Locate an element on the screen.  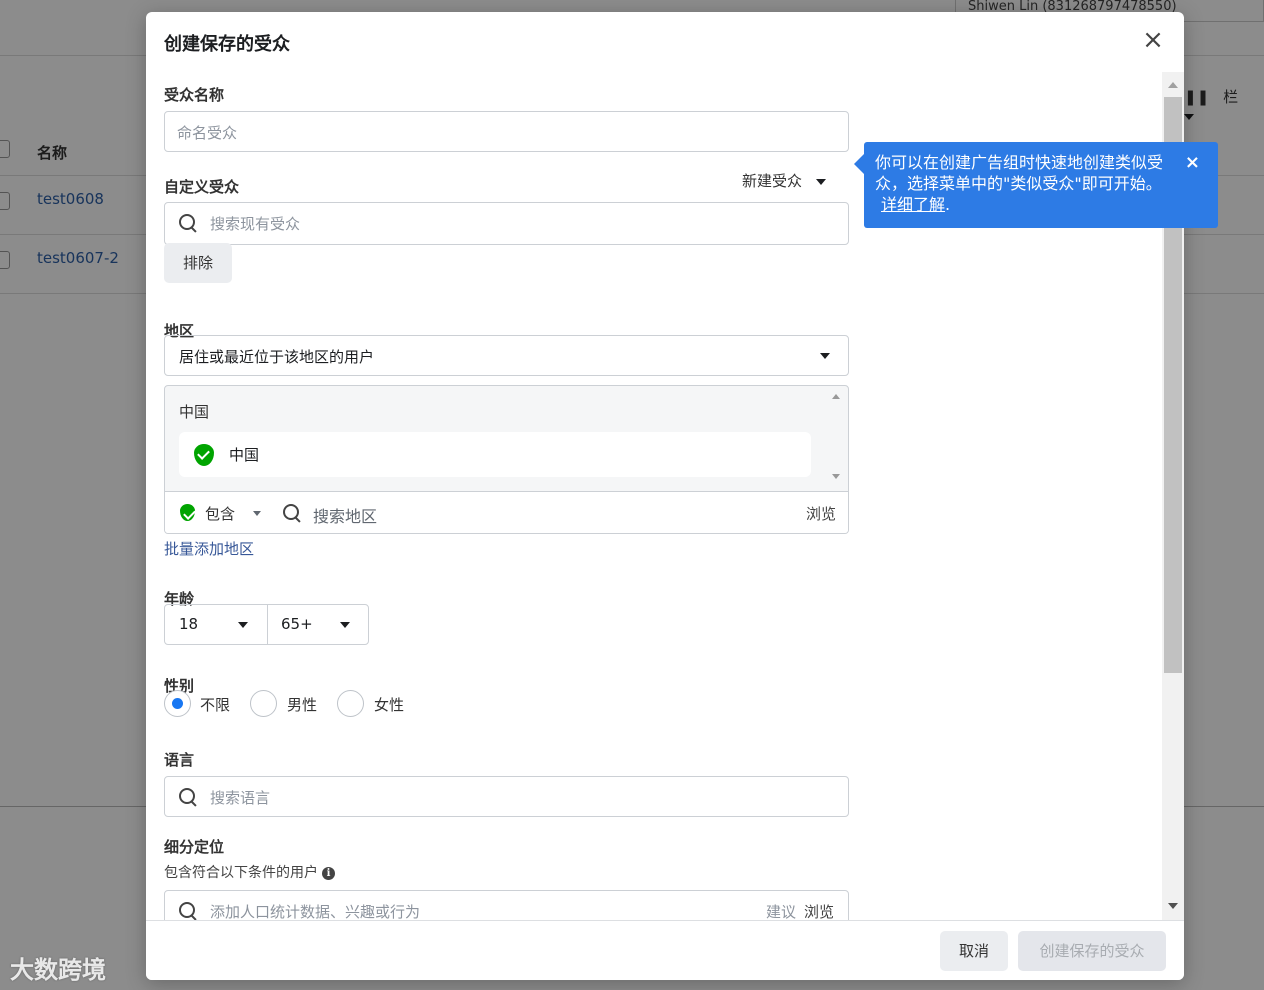
dialog-title: 创建保存的受众 is located at coordinates (227, 44).